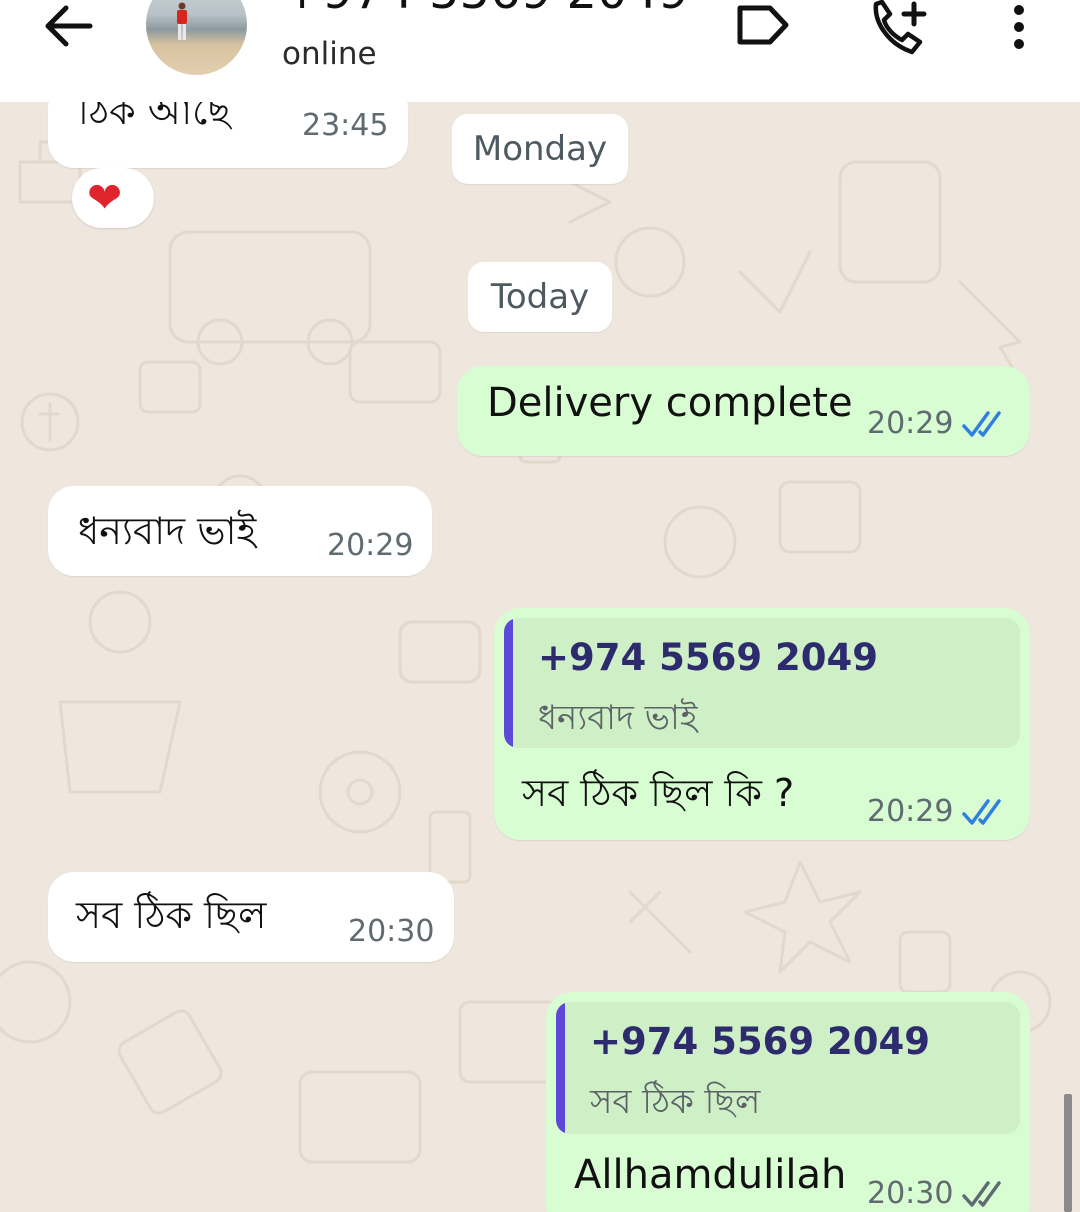  What do you see at coordinates (618, 718) in the screenshot?
I see `quoted-text: ধন্যবাদ ভাই` at bounding box center [618, 718].